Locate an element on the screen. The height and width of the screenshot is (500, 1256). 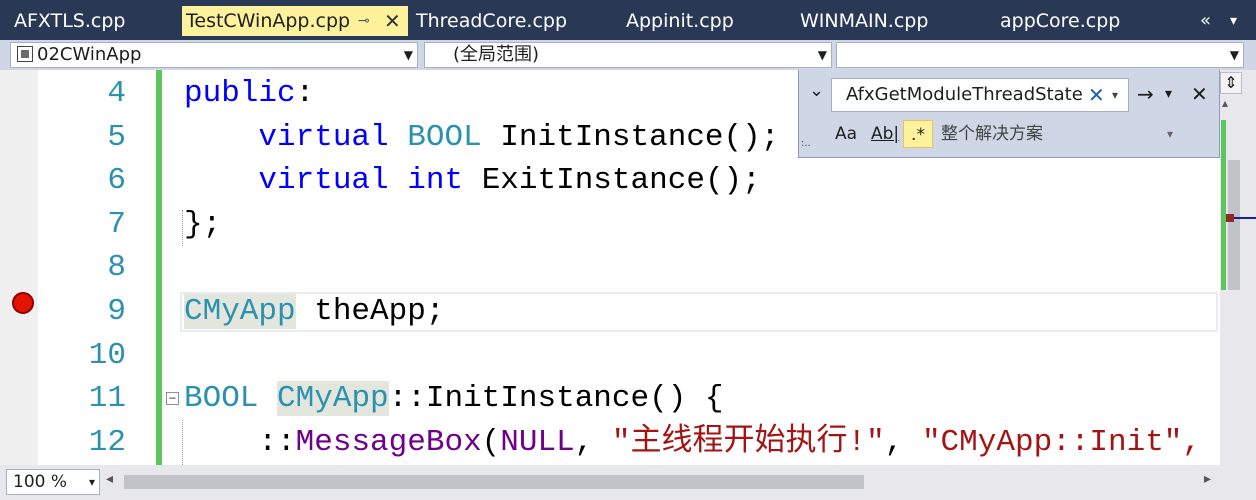
tab-label: appCore.cpp is located at coordinates (1060, 21).